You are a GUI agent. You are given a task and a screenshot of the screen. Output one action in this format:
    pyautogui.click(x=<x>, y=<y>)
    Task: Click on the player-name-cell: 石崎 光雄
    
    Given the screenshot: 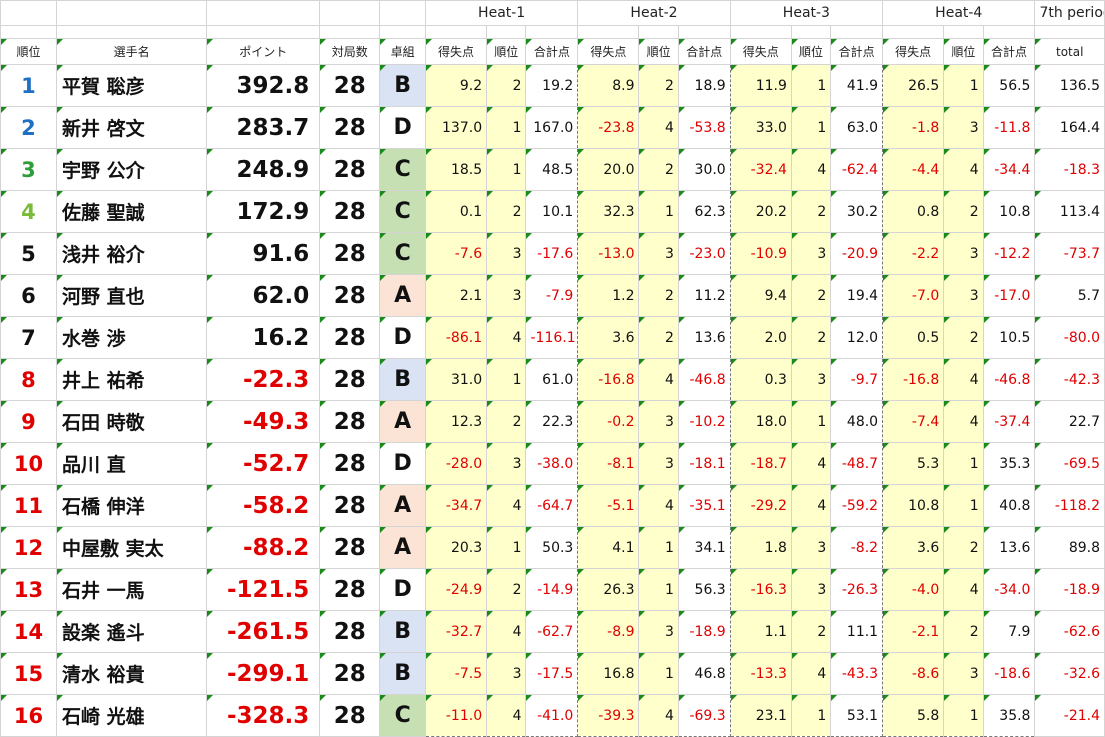 What is the action you would take?
    pyautogui.click(x=131, y=715)
    